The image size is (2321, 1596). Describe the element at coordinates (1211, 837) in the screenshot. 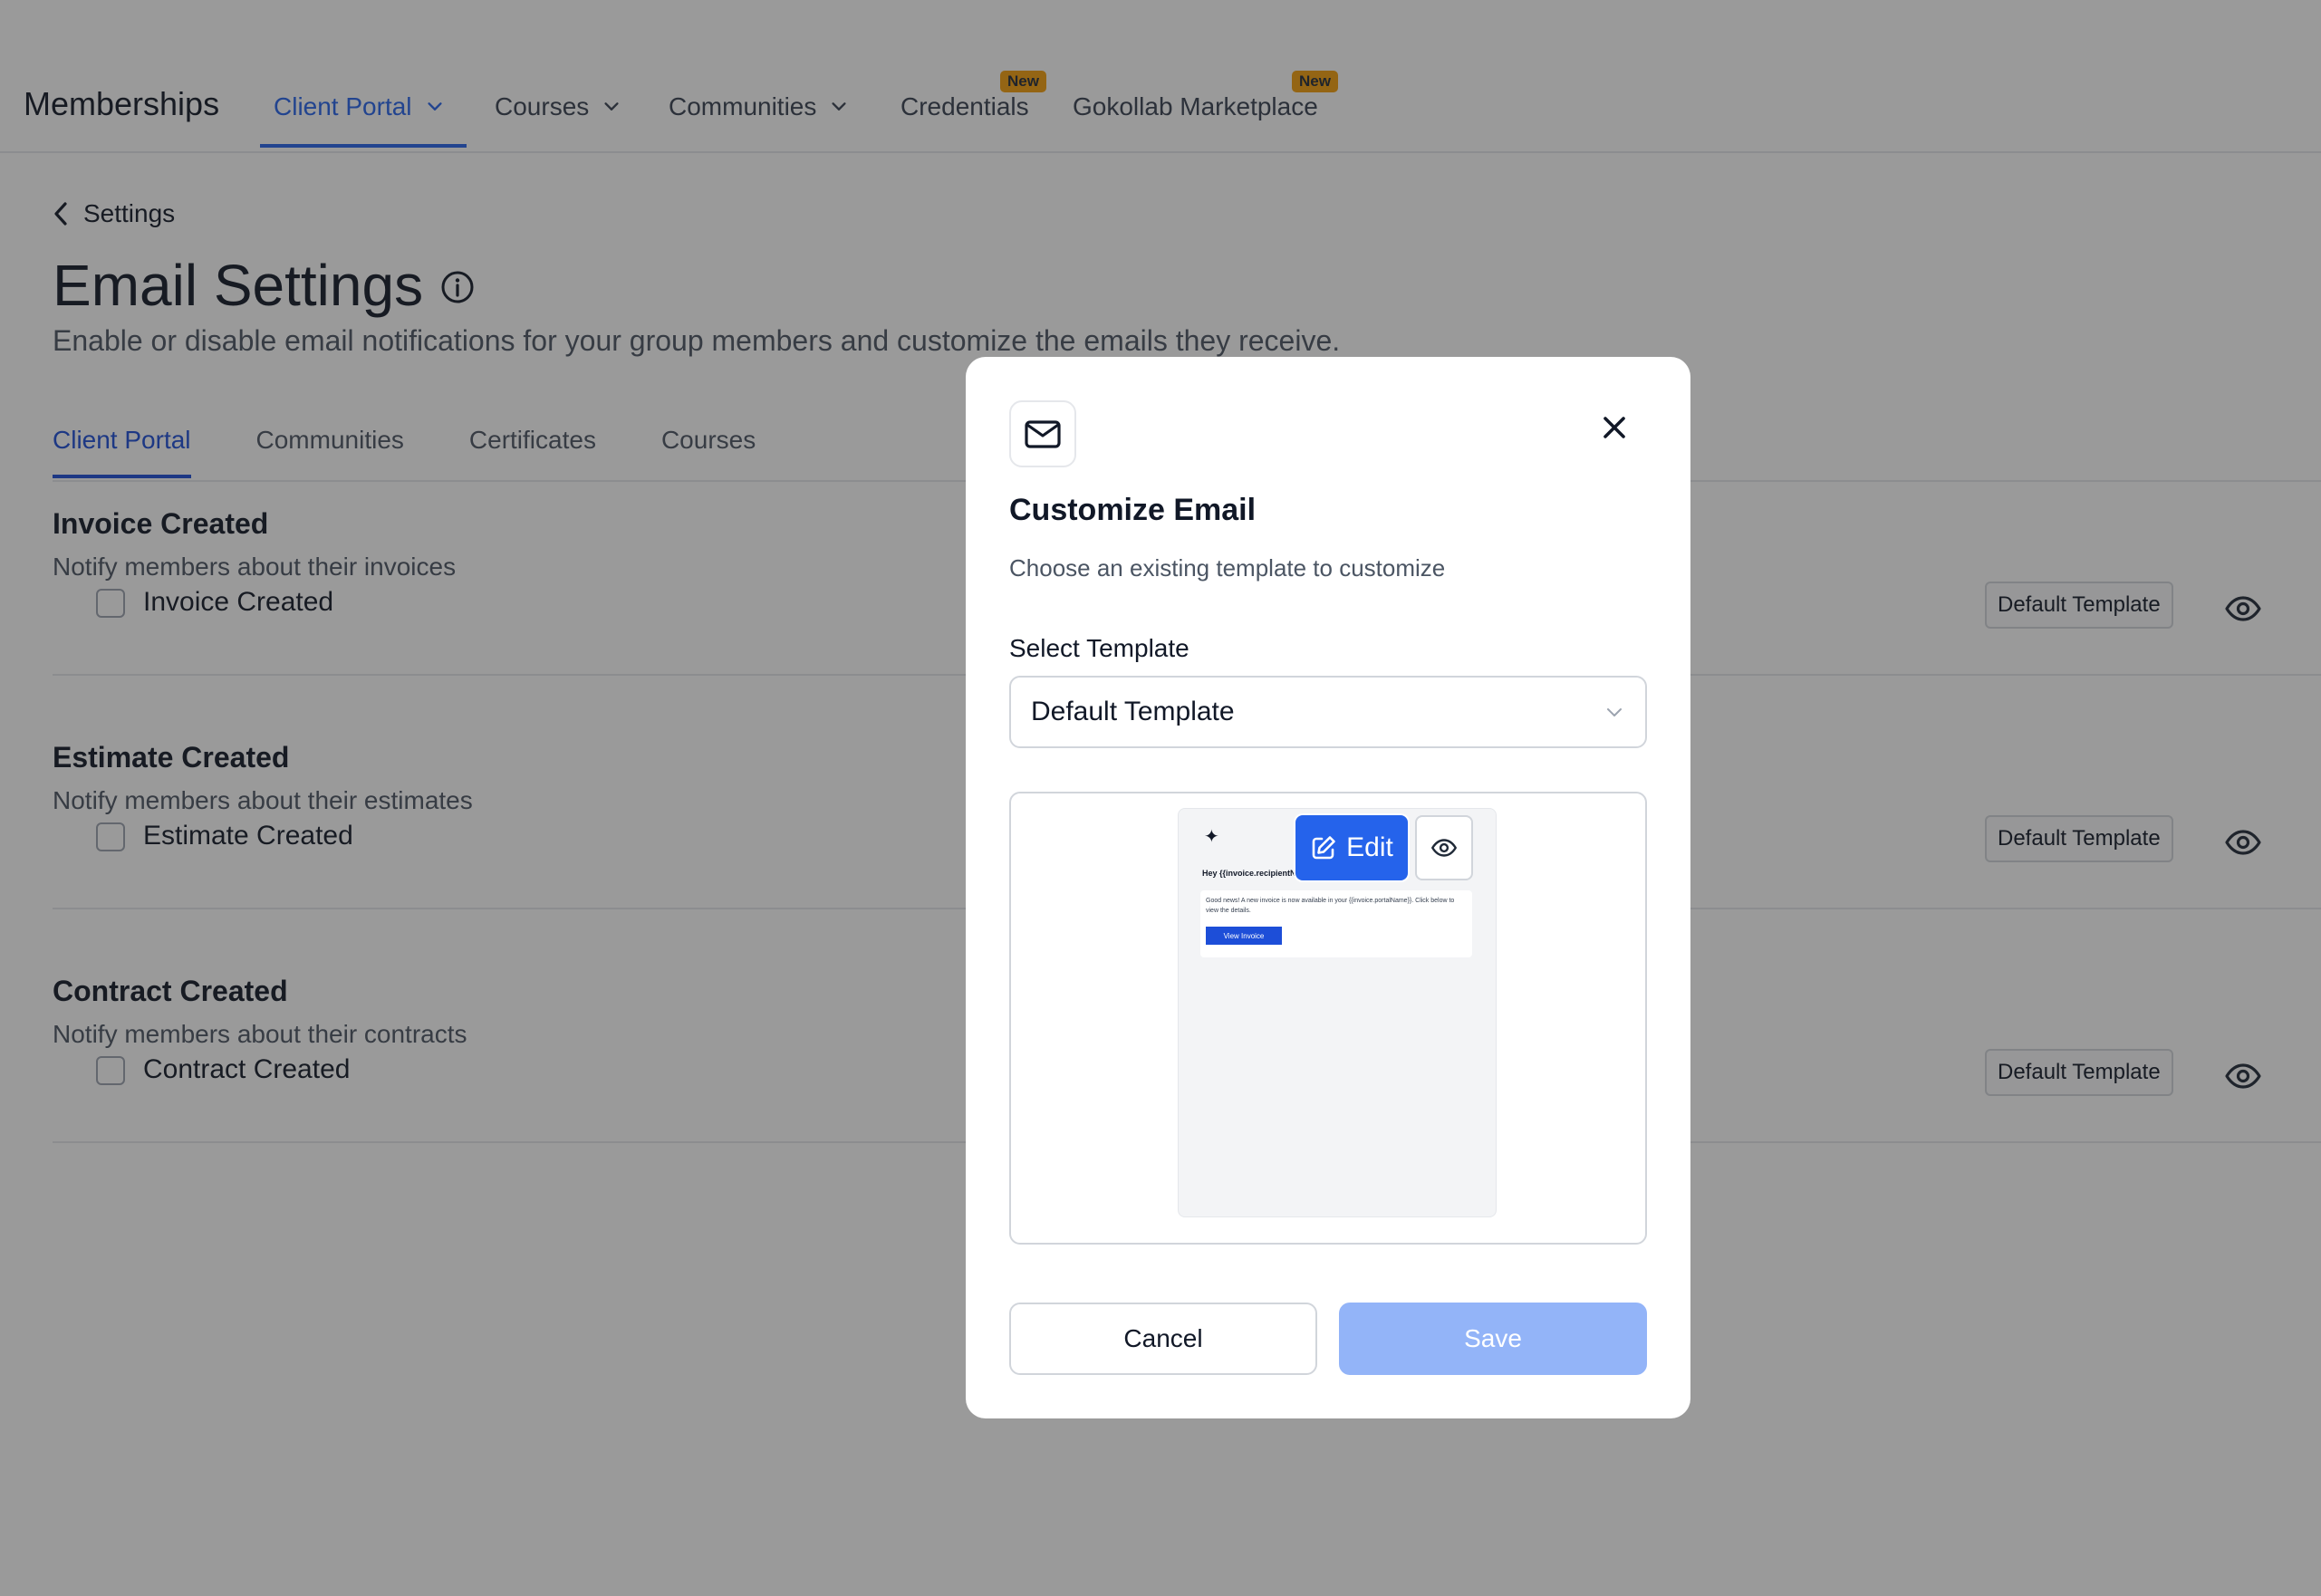

I see `sparkle-icon: ✦` at that location.